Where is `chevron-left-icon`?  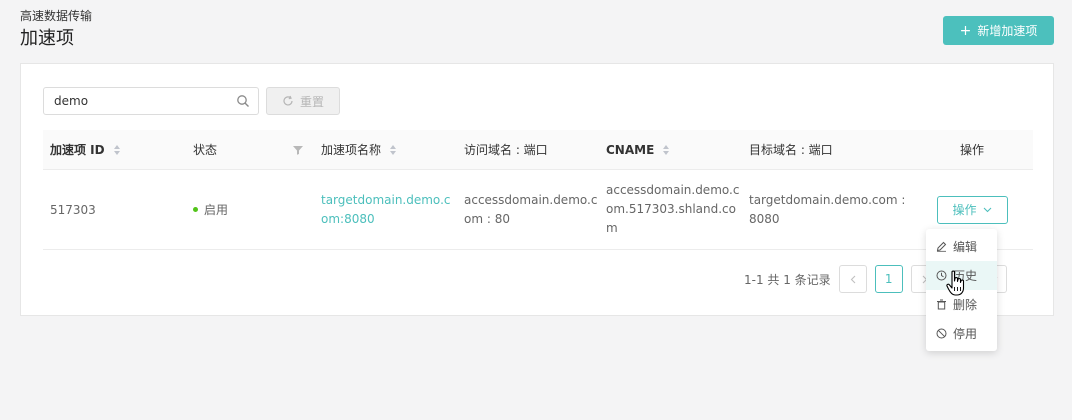
chevron-left-icon is located at coordinates (853, 279).